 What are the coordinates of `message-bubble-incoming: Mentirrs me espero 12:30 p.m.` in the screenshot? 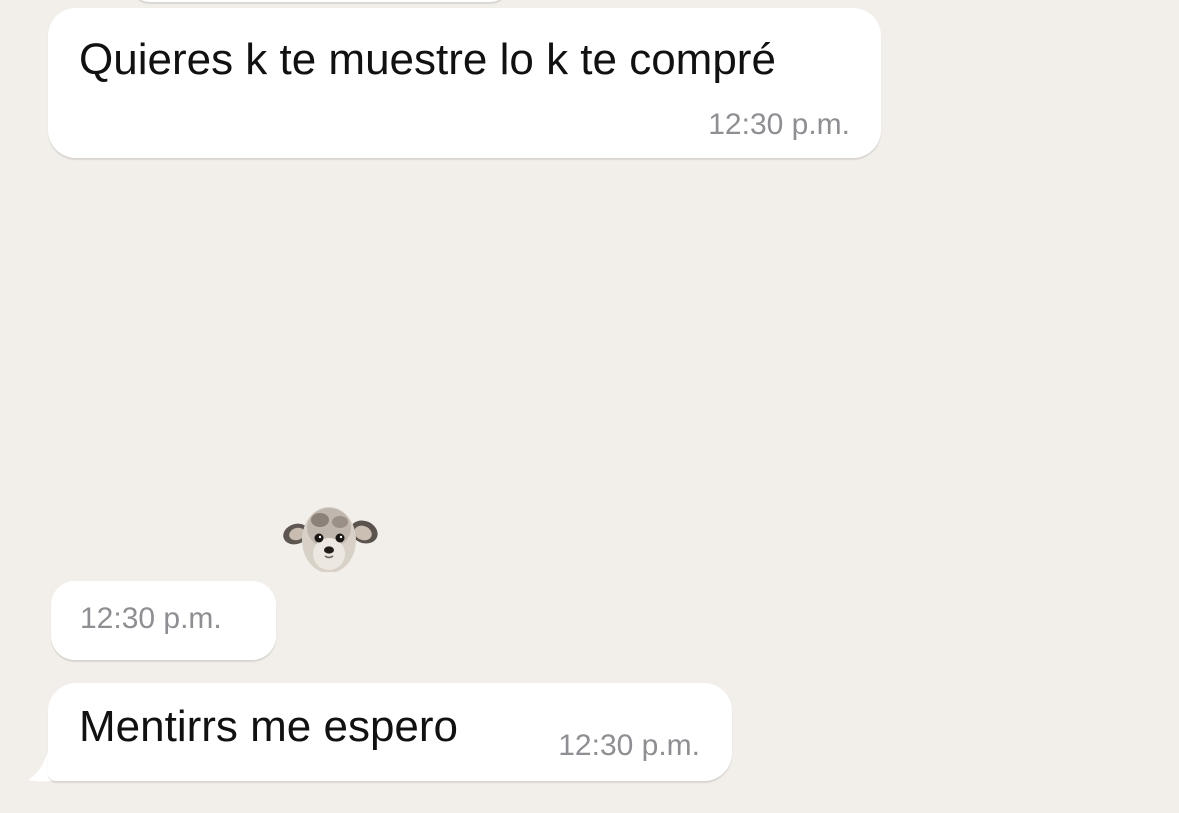 It's located at (390, 732).